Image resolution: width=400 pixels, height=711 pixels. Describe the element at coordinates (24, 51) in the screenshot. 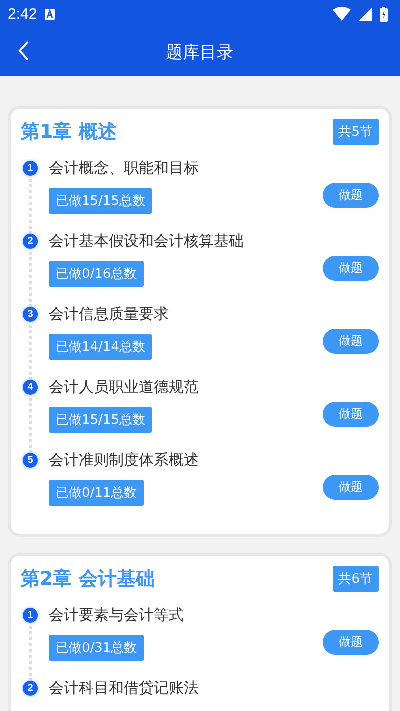

I see `back-icon` at that location.